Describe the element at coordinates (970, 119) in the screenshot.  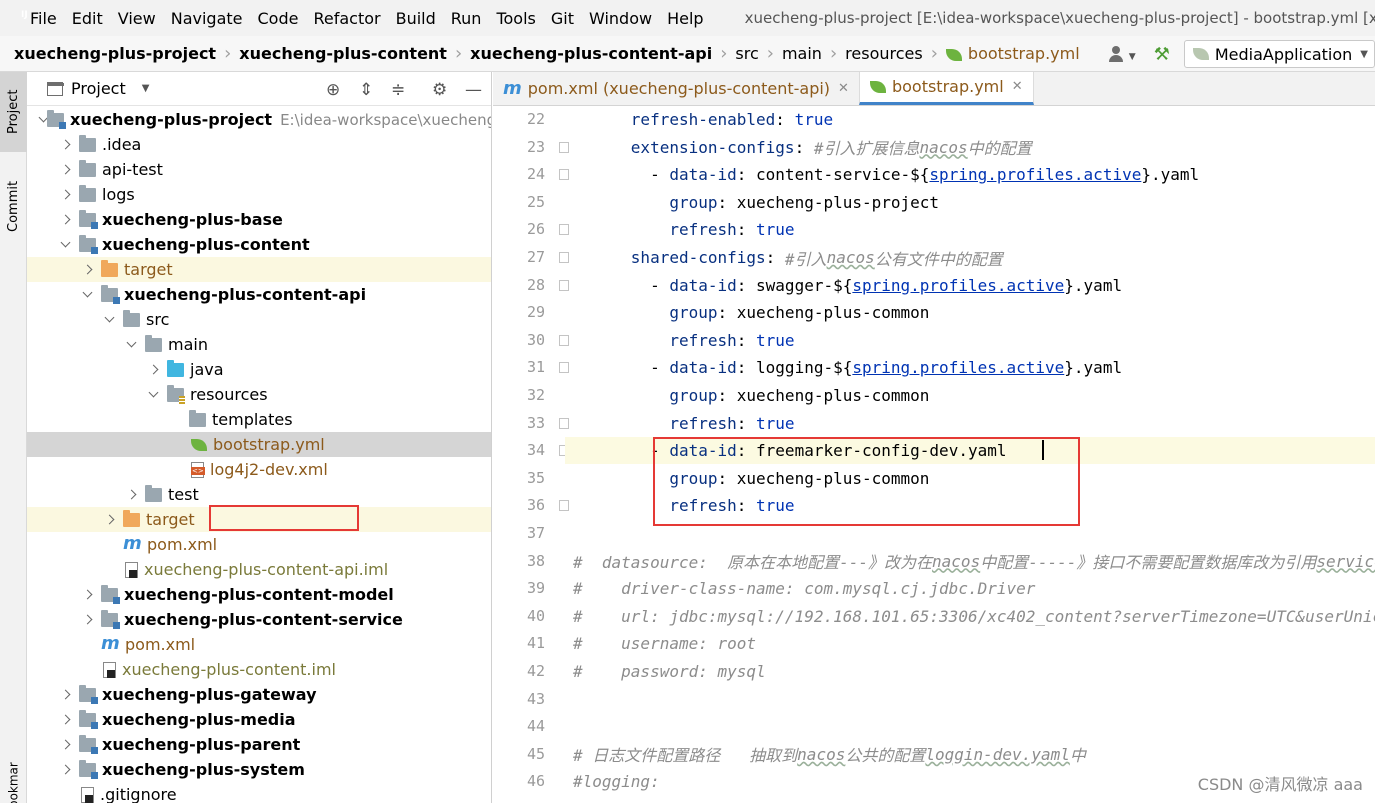
I see `code-line: refresh-enabled: true` at that location.